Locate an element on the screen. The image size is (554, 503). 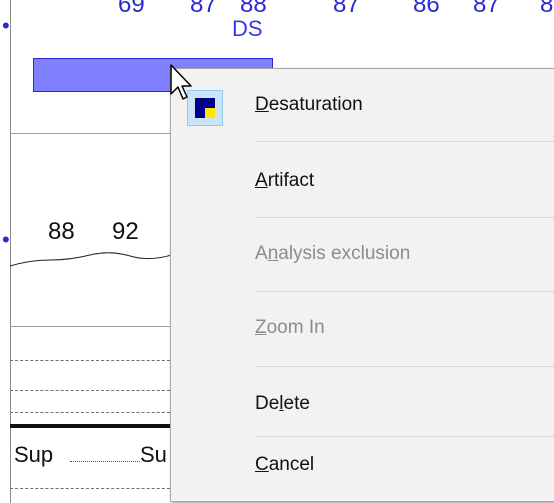
menu-item-zoom-in: Zoom In is located at coordinates (290, 327).